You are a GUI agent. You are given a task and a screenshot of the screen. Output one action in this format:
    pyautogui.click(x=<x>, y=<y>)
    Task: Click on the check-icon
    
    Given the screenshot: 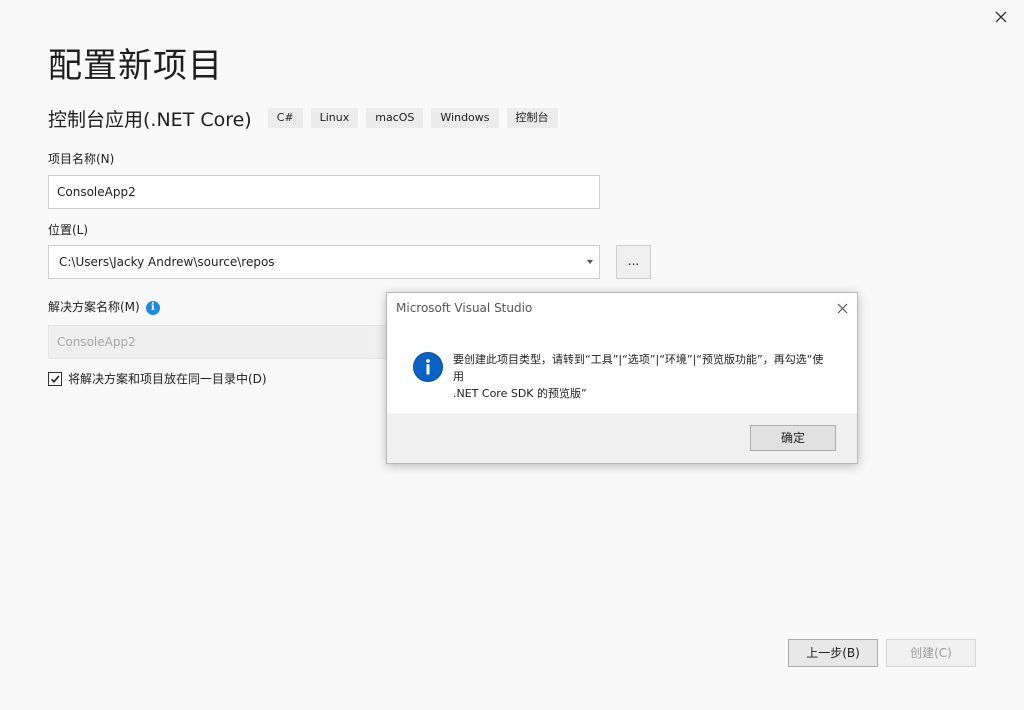 What is the action you would take?
    pyautogui.click(x=55, y=378)
    